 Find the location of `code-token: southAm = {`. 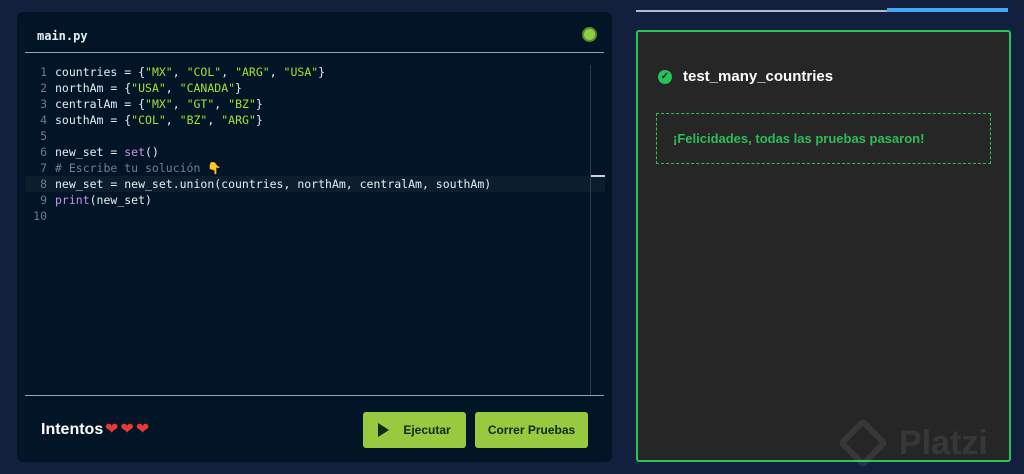

code-token: southAm = { is located at coordinates (93, 120).